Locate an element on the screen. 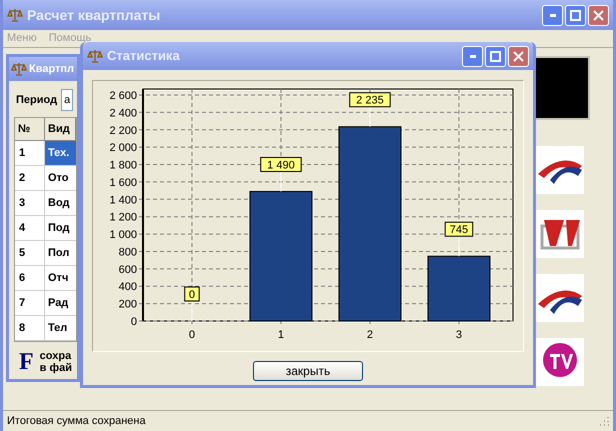  window-title: Квартпл is located at coordinates (51, 69).